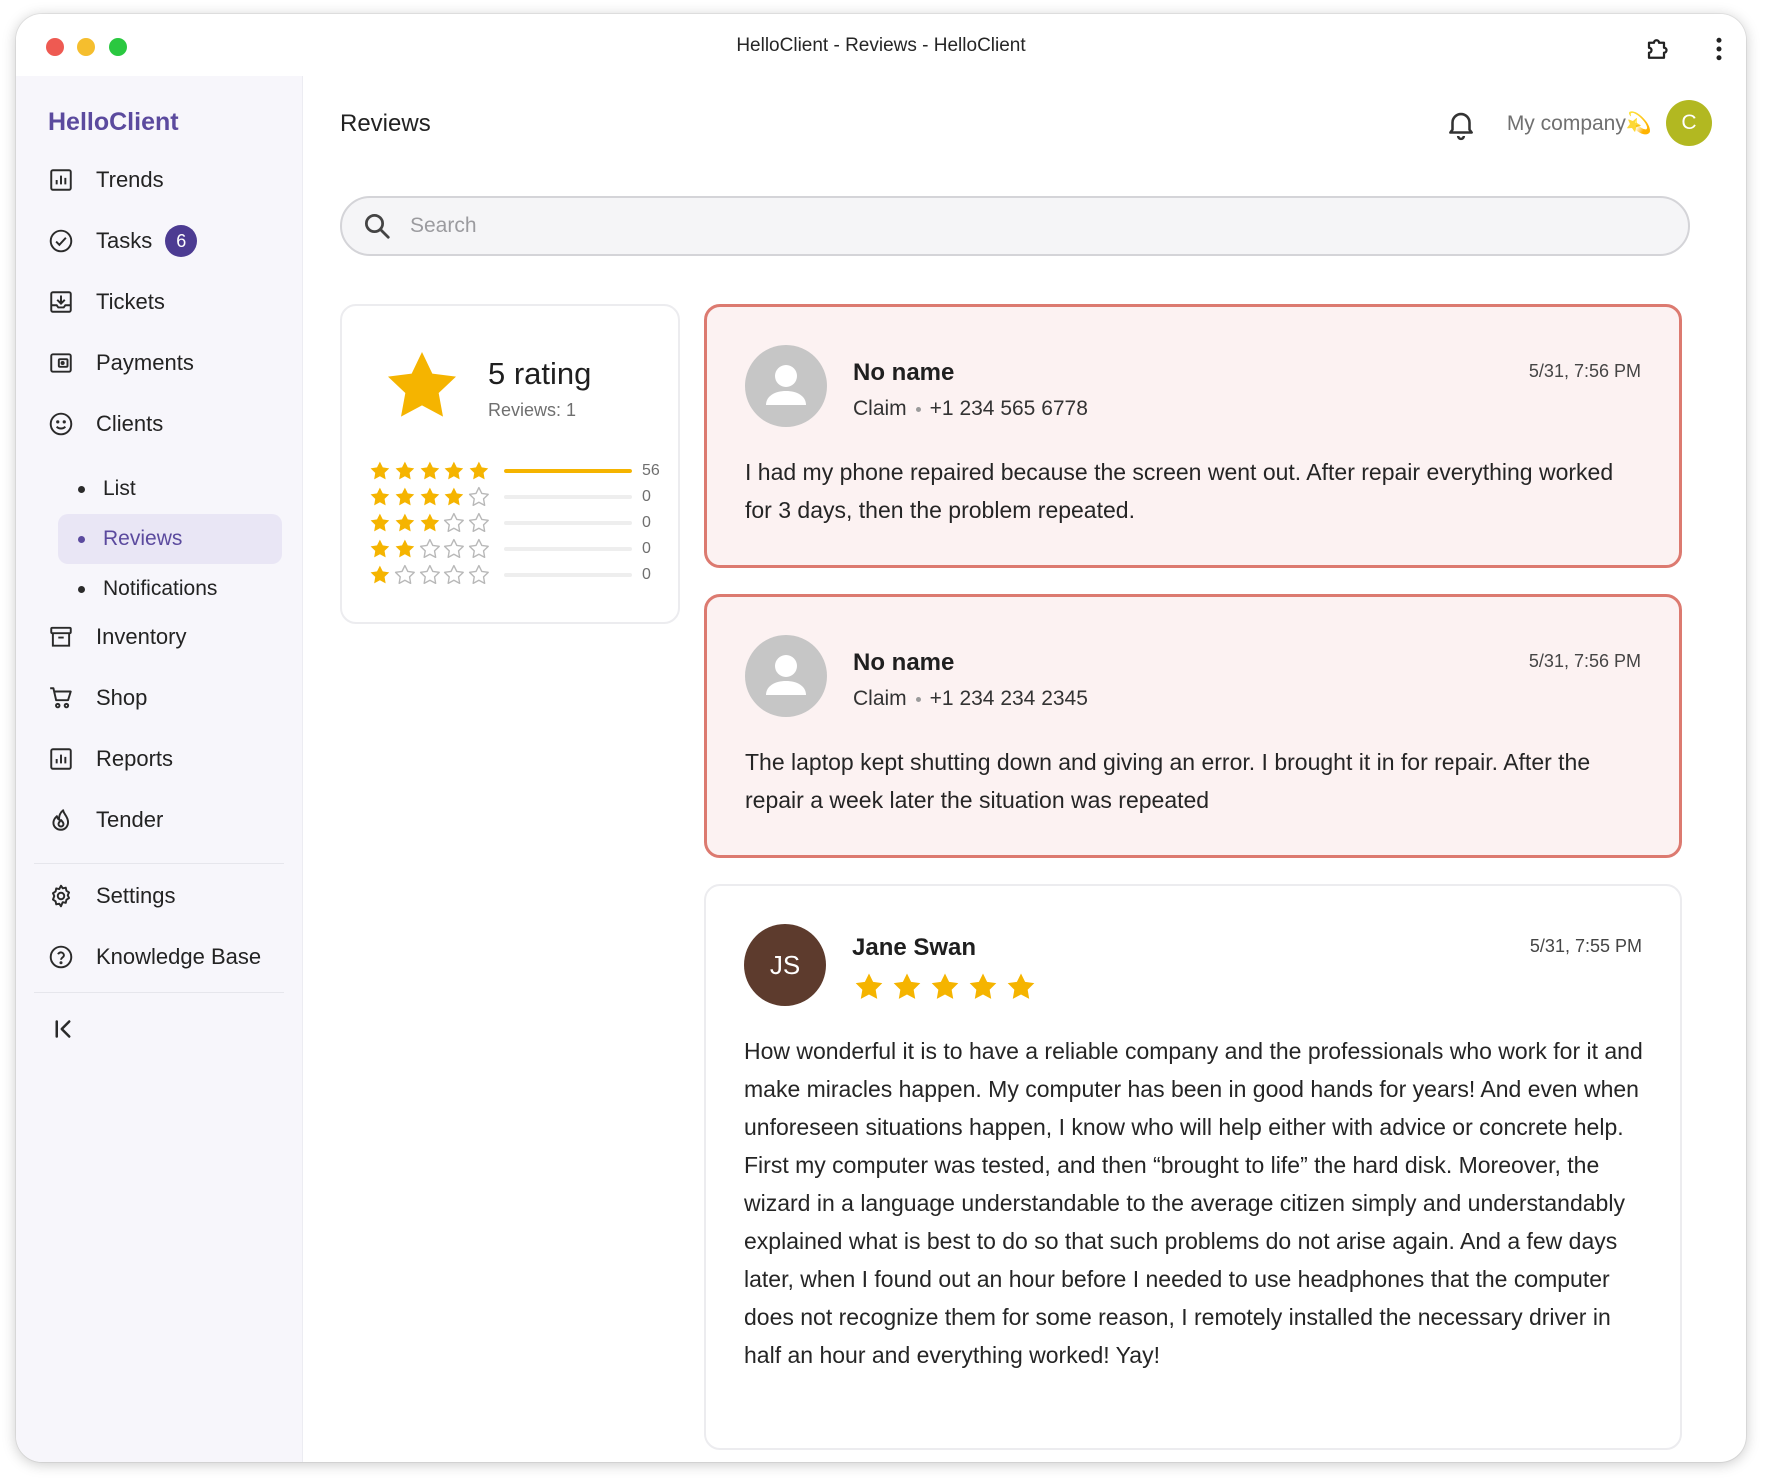  I want to click on user-icon, so click(786, 675).